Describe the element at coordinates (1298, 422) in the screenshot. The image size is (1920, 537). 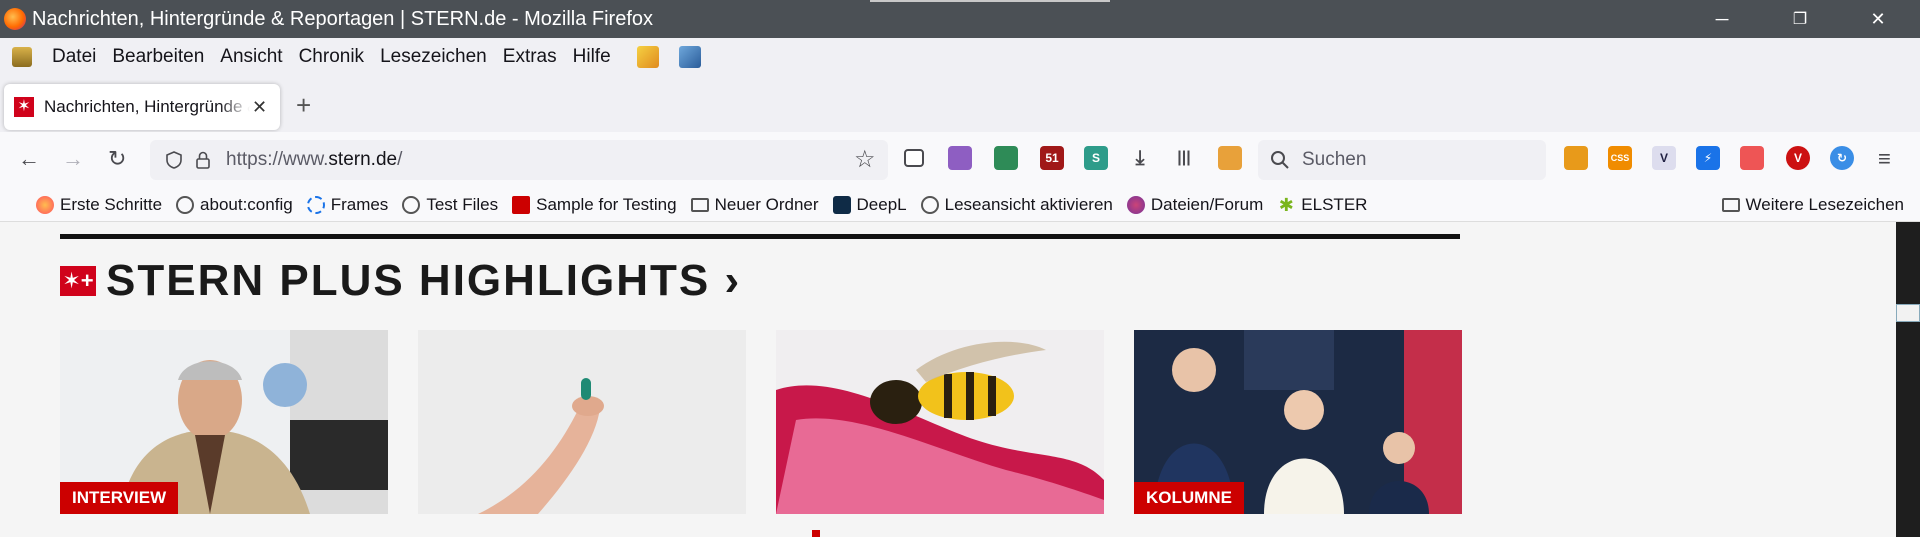
I see `article-card-kolumne: KOLUMNE` at that location.